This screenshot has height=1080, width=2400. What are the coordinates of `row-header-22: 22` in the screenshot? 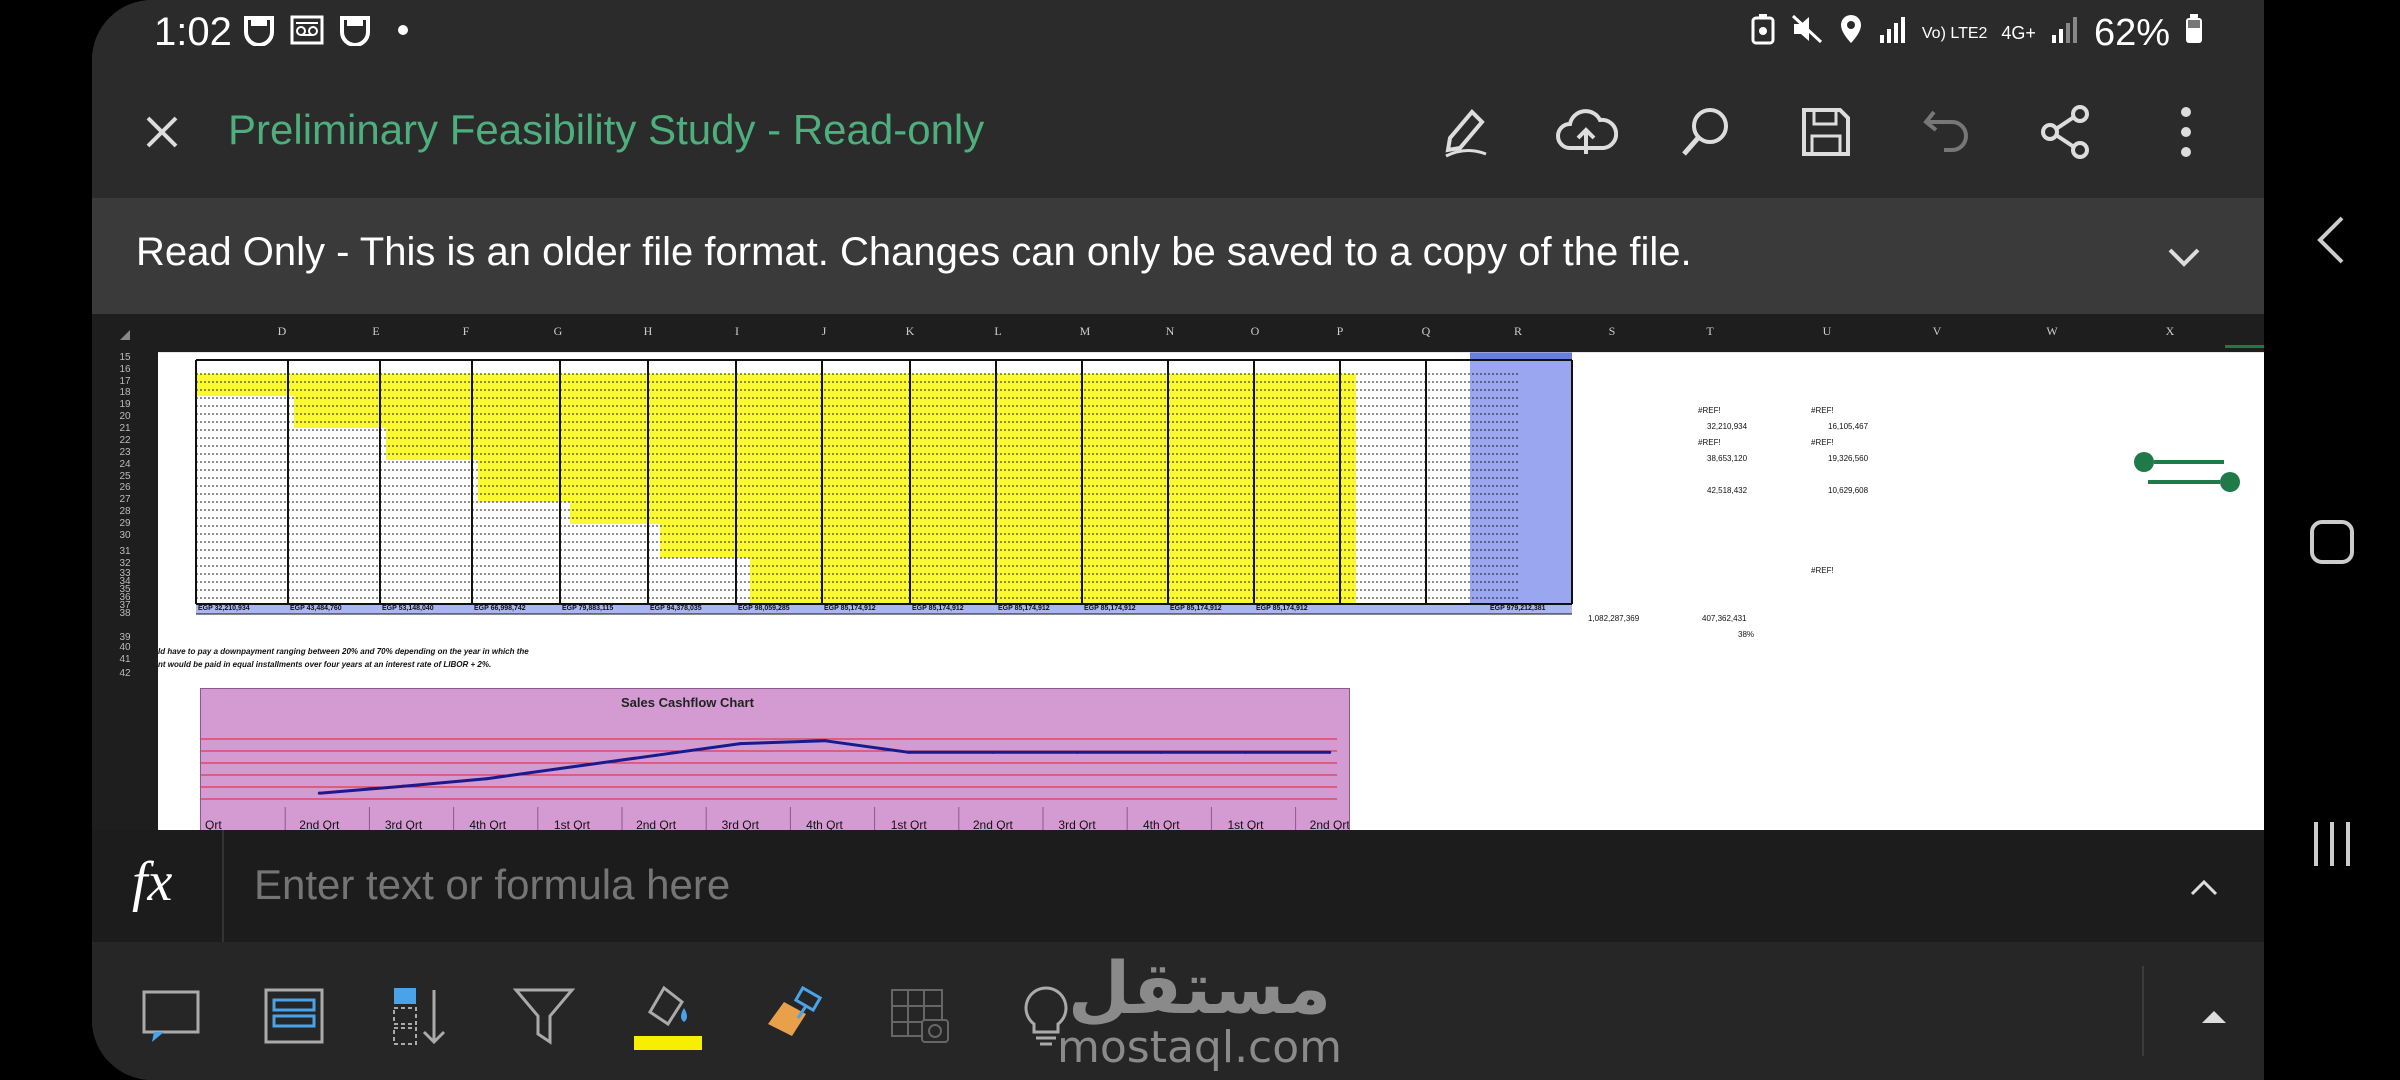 It's located at (125, 440).